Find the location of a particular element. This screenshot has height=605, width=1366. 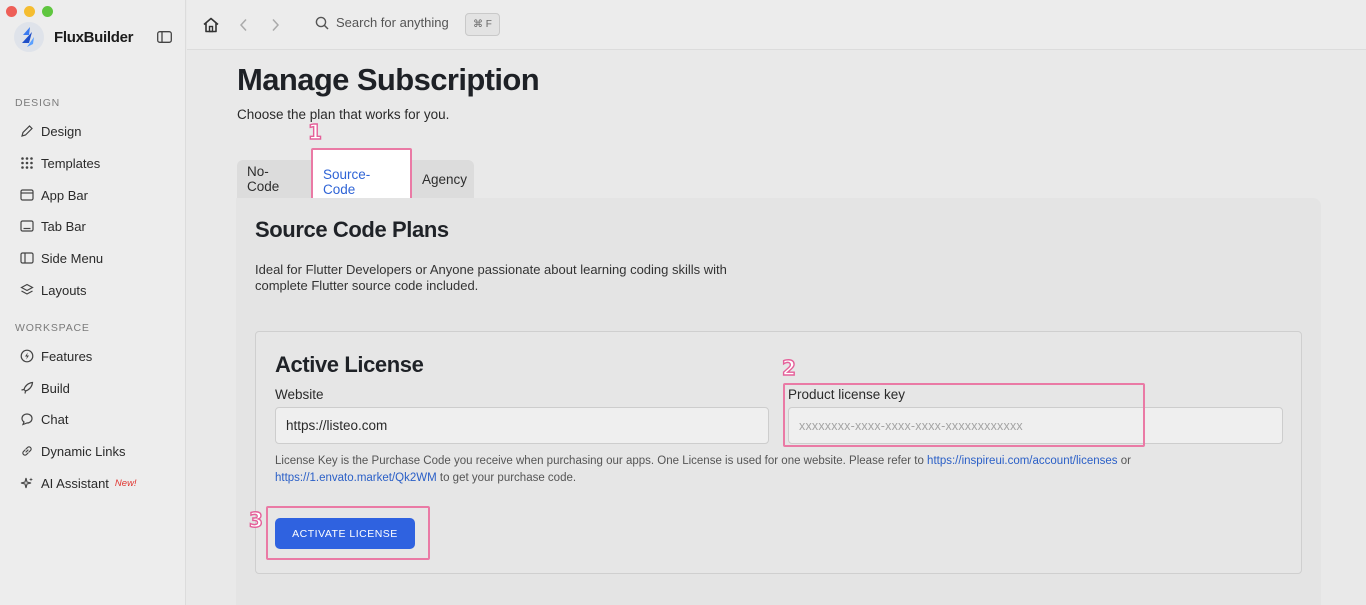

sidebar-item-tab-bar: Tab Bar is located at coordinates (53, 226).